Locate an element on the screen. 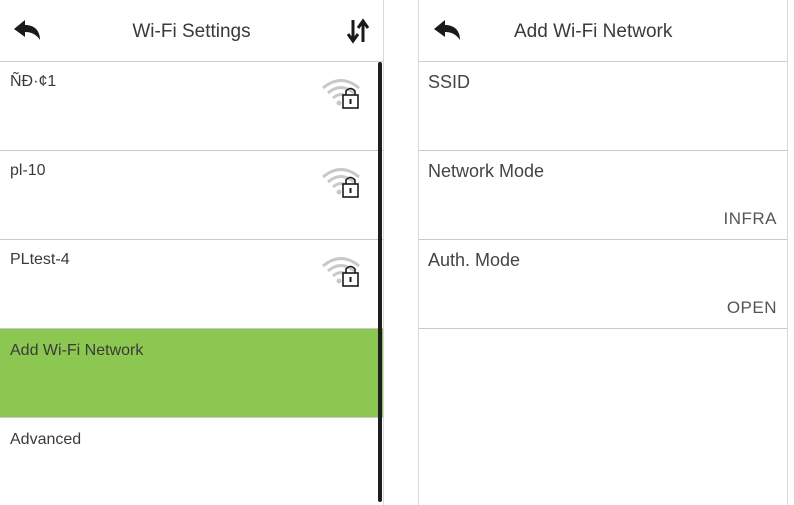  wifi-settings-header: Wi-Fi Settings is located at coordinates (191, 31).